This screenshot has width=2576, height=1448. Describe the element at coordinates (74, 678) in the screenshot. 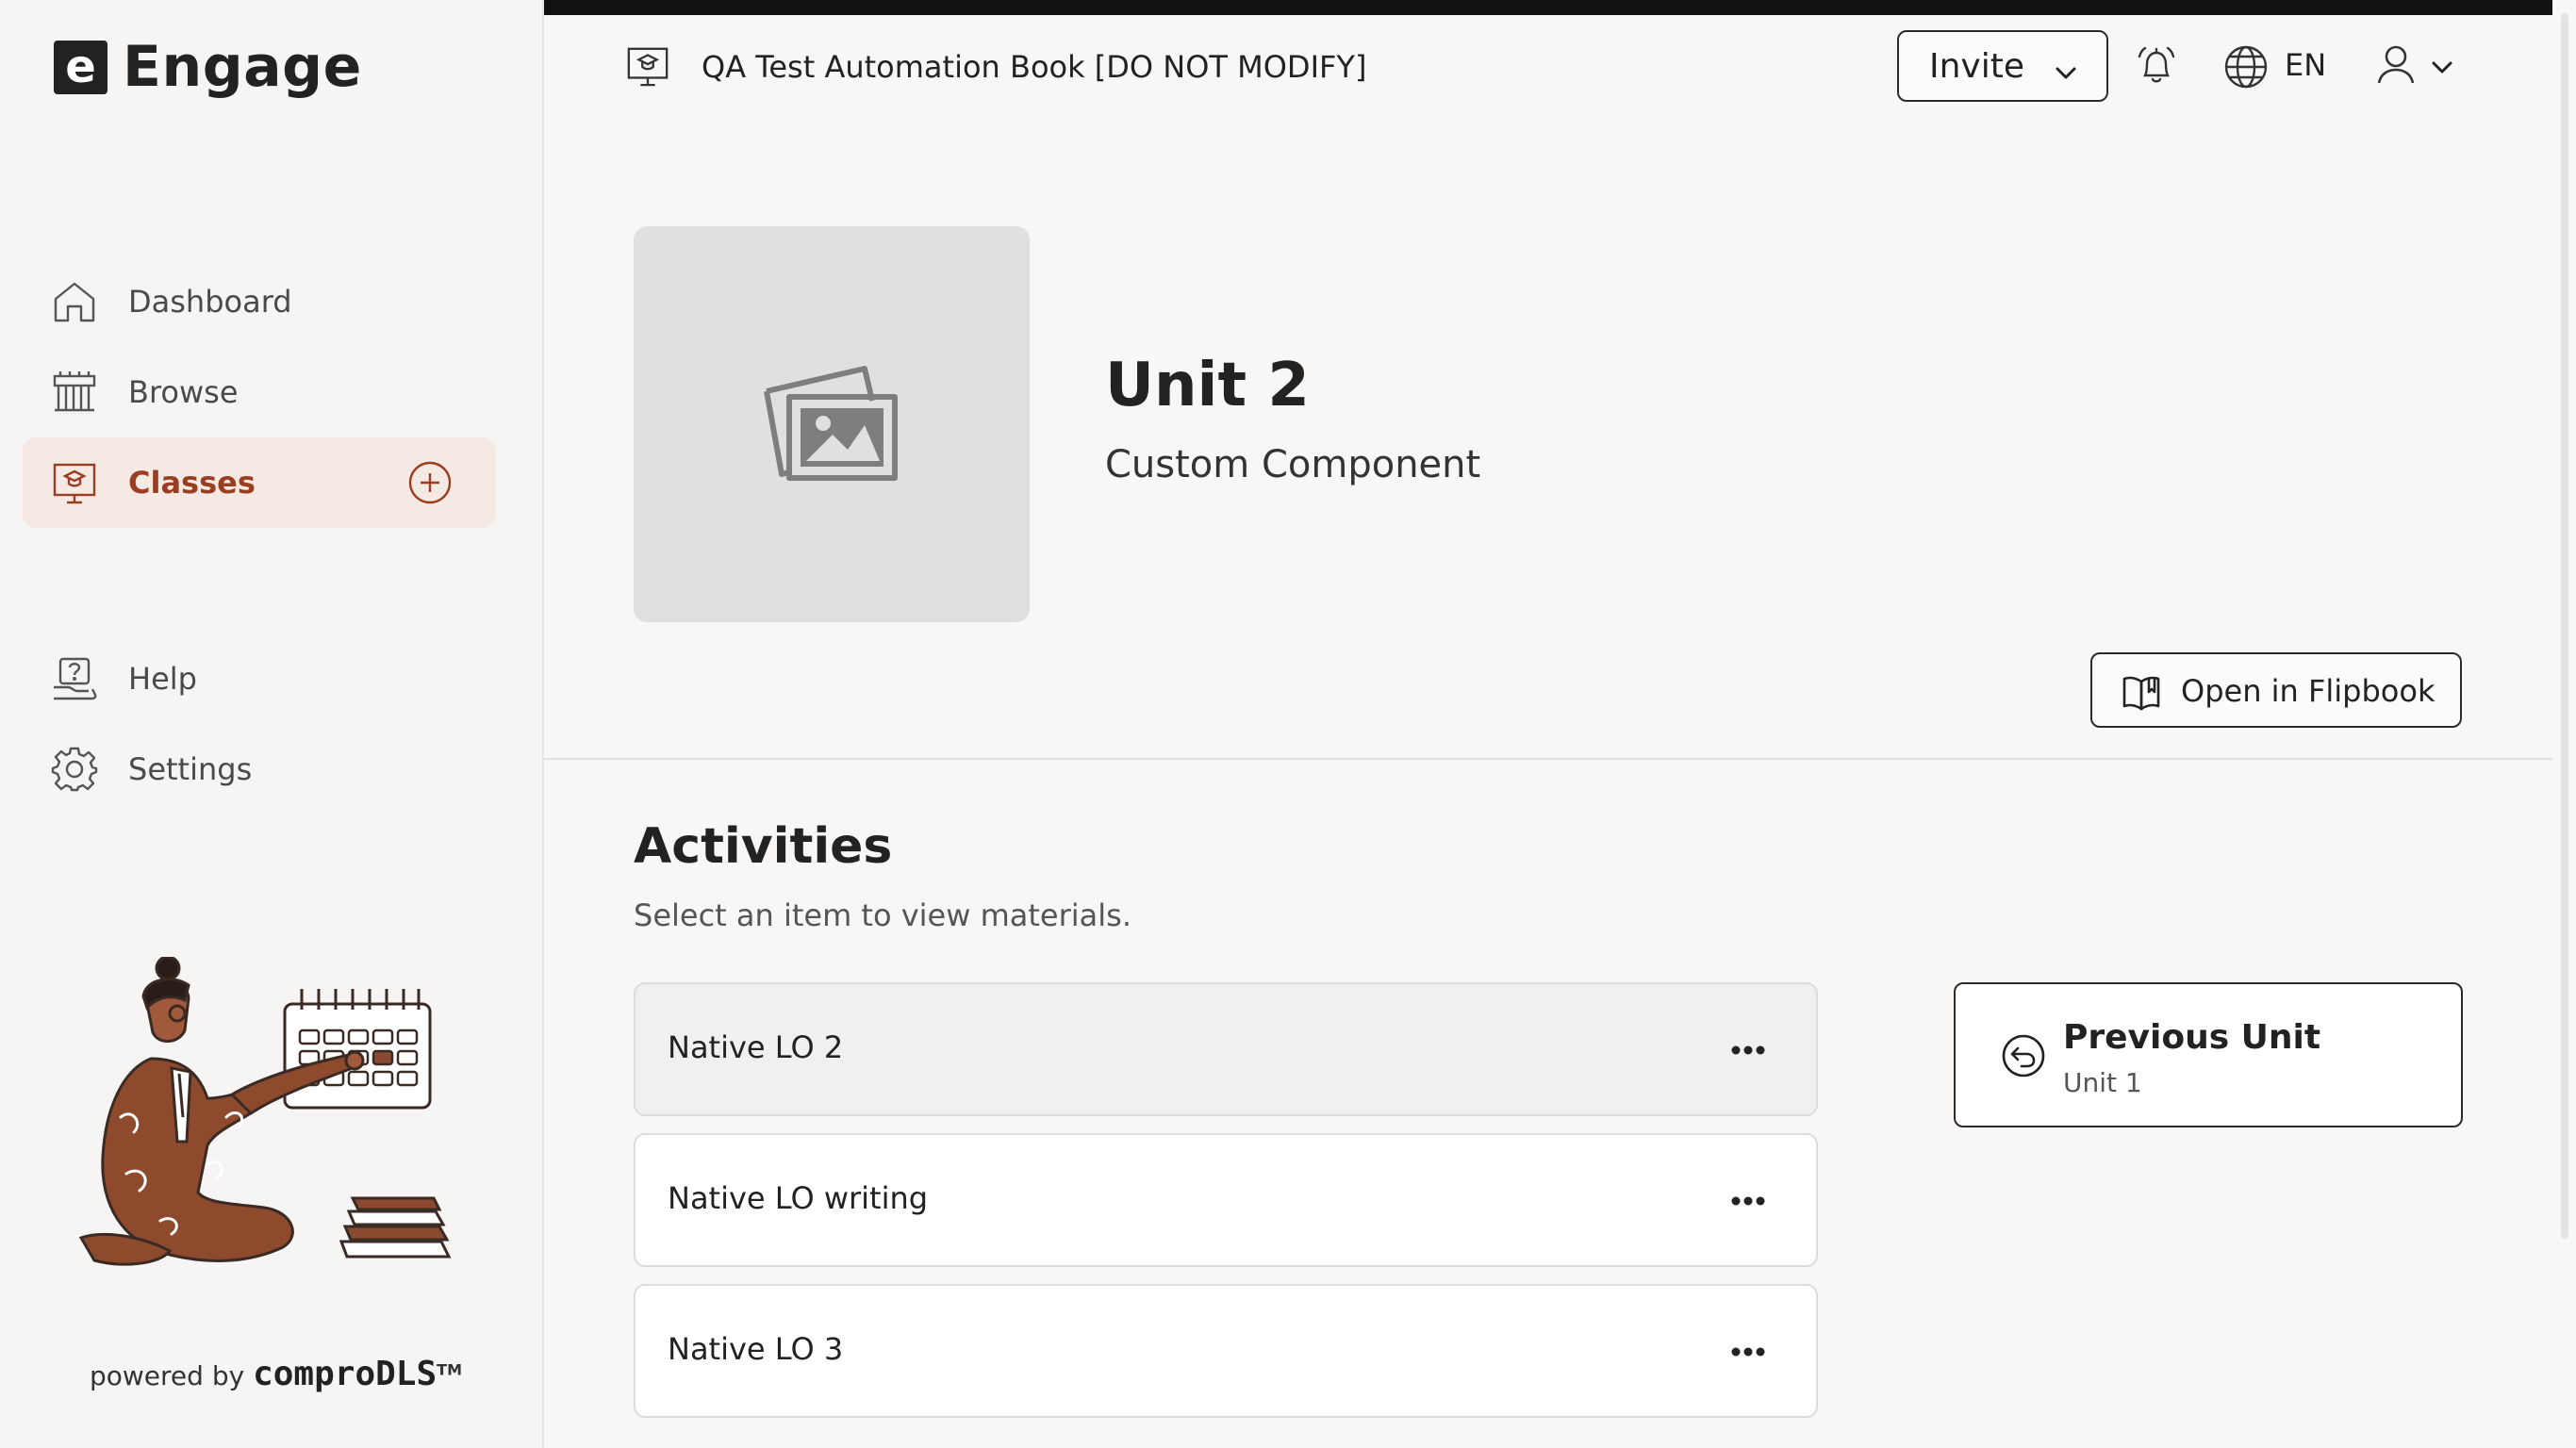

I see `help-icon` at that location.